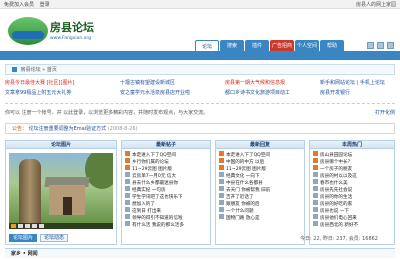 The height and width of the screenshot is (261, 400). What do you see at coordinates (335, 93) in the screenshot?
I see `quick-link: 房县开发银行` at bounding box center [335, 93].